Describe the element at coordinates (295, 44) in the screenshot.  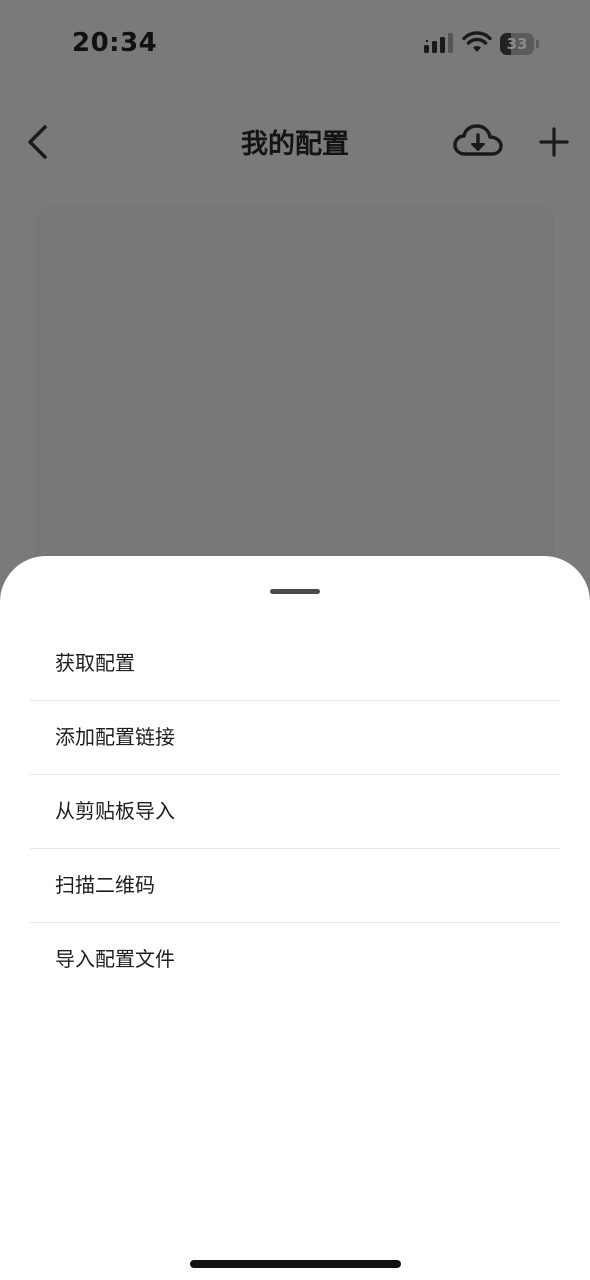
I see `status-bar: 20:34 33` at that location.